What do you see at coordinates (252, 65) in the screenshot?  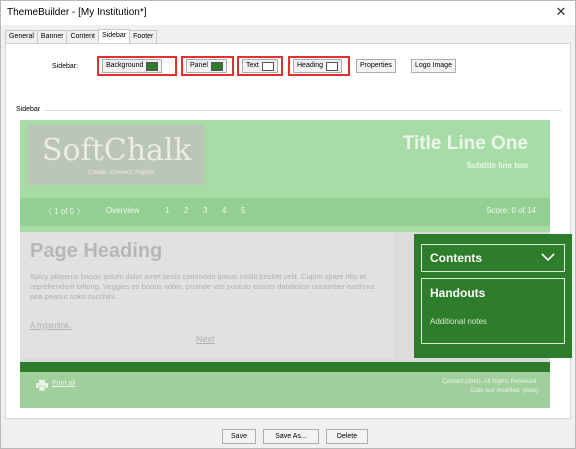 I see `text-label: Text` at bounding box center [252, 65].